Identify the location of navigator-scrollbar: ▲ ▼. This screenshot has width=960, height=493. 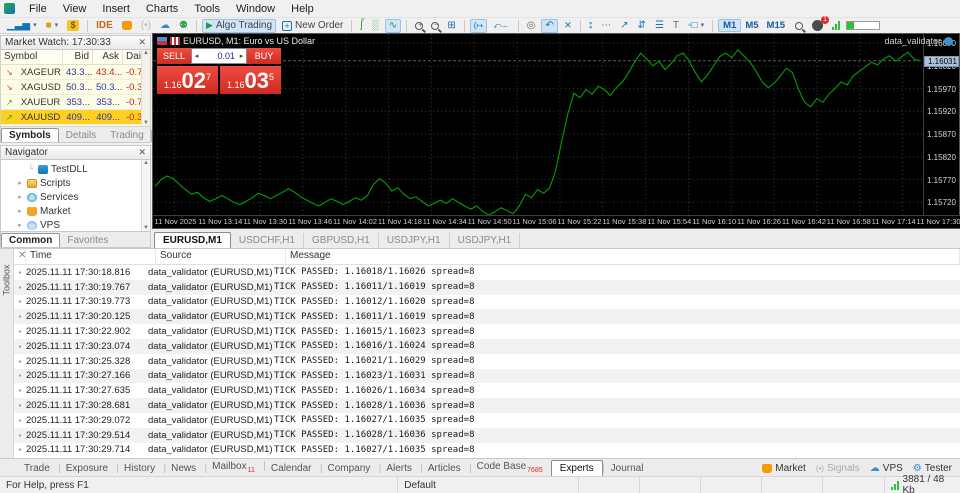
(145, 195).